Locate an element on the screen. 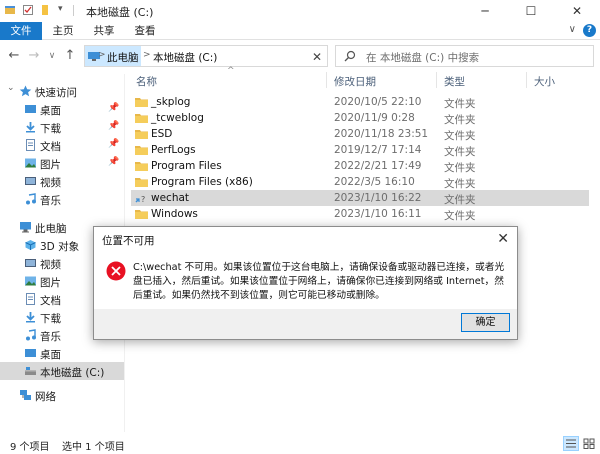 This screenshot has width=600, height=454. sidebar-item-desktop-pc: 桌面 is located at coordinates (62, 353).